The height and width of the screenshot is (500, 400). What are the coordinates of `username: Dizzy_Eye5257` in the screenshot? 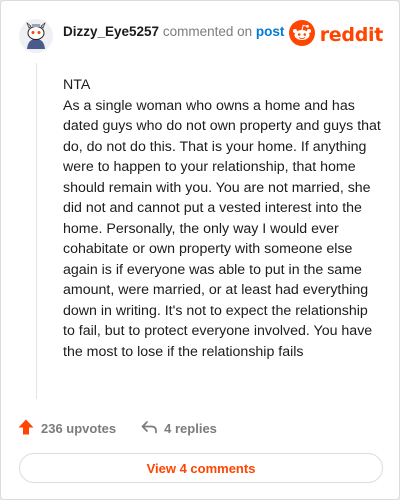 It's located at (111, 31).